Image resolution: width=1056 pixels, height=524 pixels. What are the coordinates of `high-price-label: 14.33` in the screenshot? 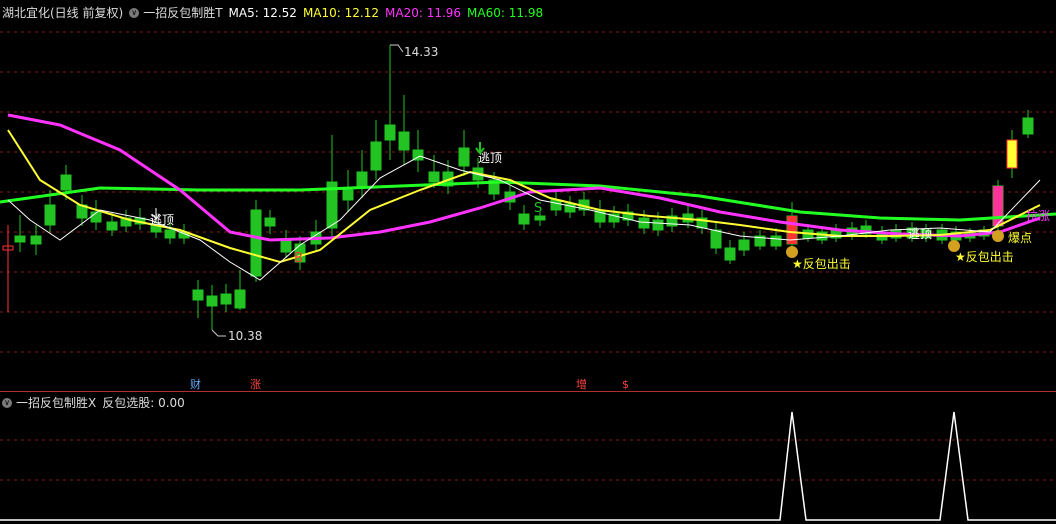 It's located at (421, 52).